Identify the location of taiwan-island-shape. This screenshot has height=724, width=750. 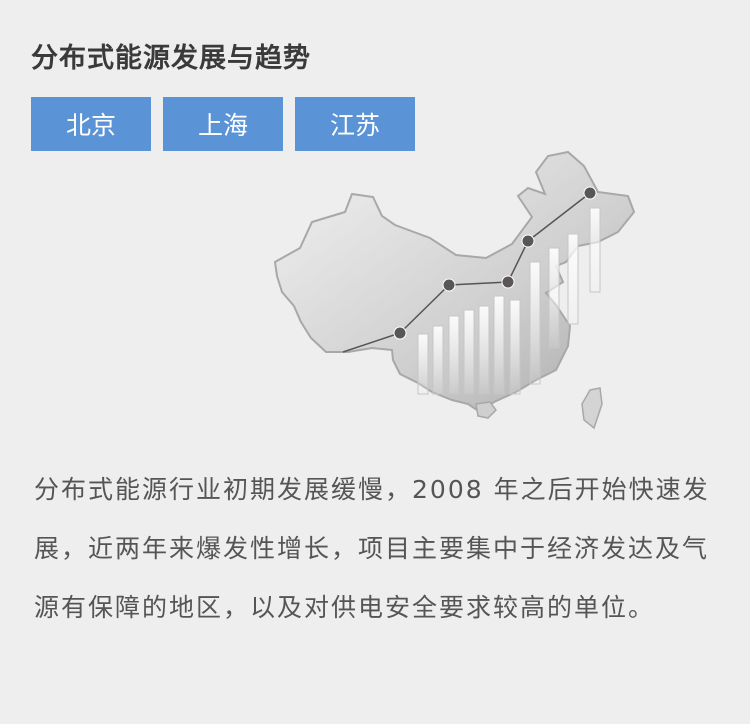
(592, 408).